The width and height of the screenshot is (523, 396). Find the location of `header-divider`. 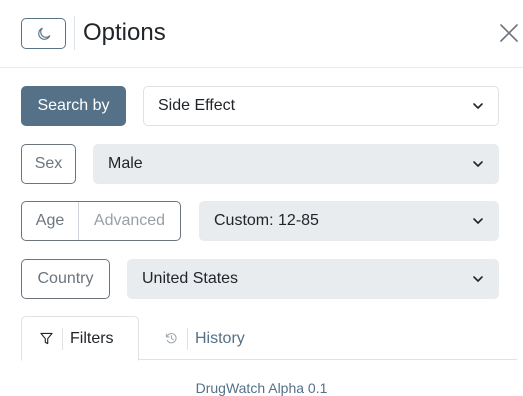

header-divider is located at coordinates (74, 33).